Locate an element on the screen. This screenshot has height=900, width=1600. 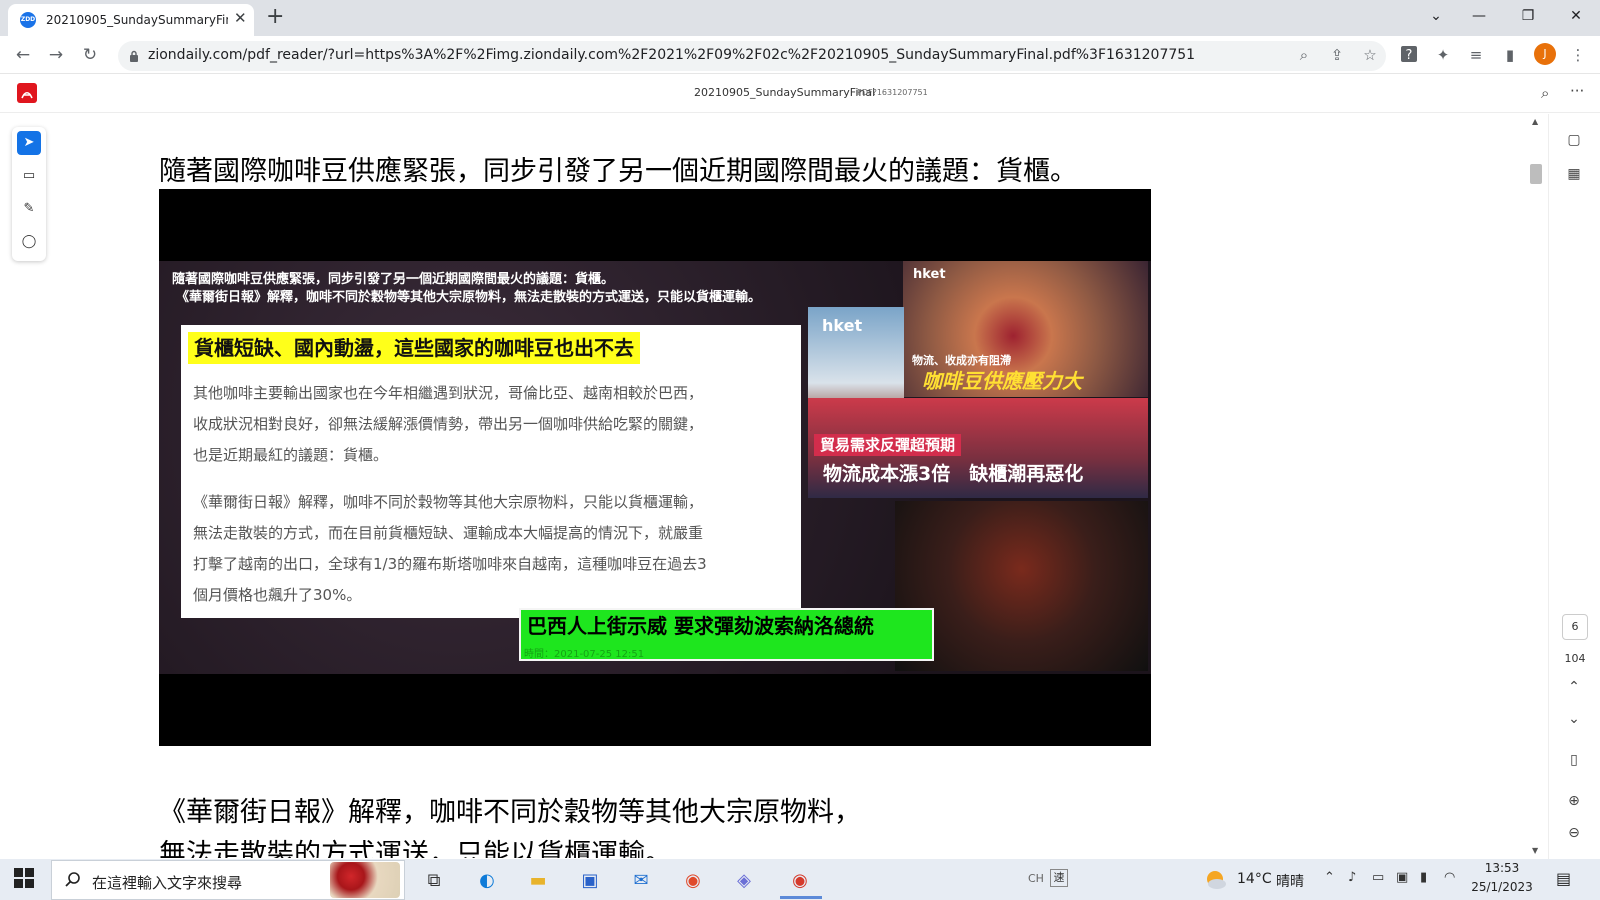
article-headline: 貨櫃短缺、國內動盪，這些國家的咖啡豆也出不去 is located at coordinates (414, 348).